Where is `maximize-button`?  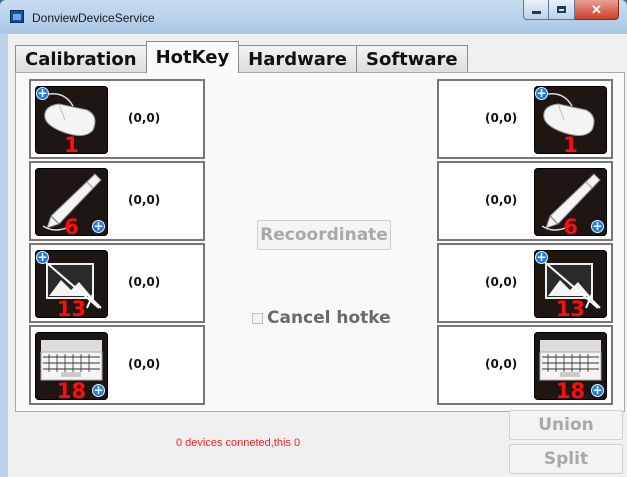 maximize-button is located at coordinates (562, 10).